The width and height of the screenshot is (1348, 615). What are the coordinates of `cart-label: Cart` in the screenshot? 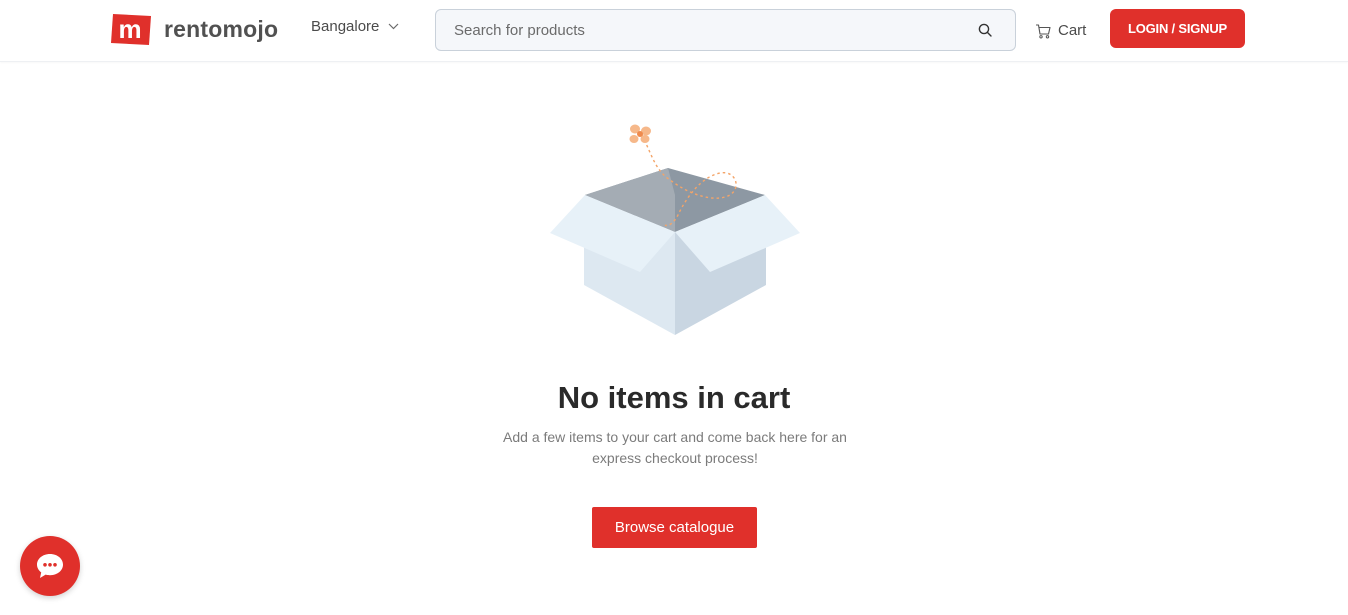 It's located at (1072, 30).